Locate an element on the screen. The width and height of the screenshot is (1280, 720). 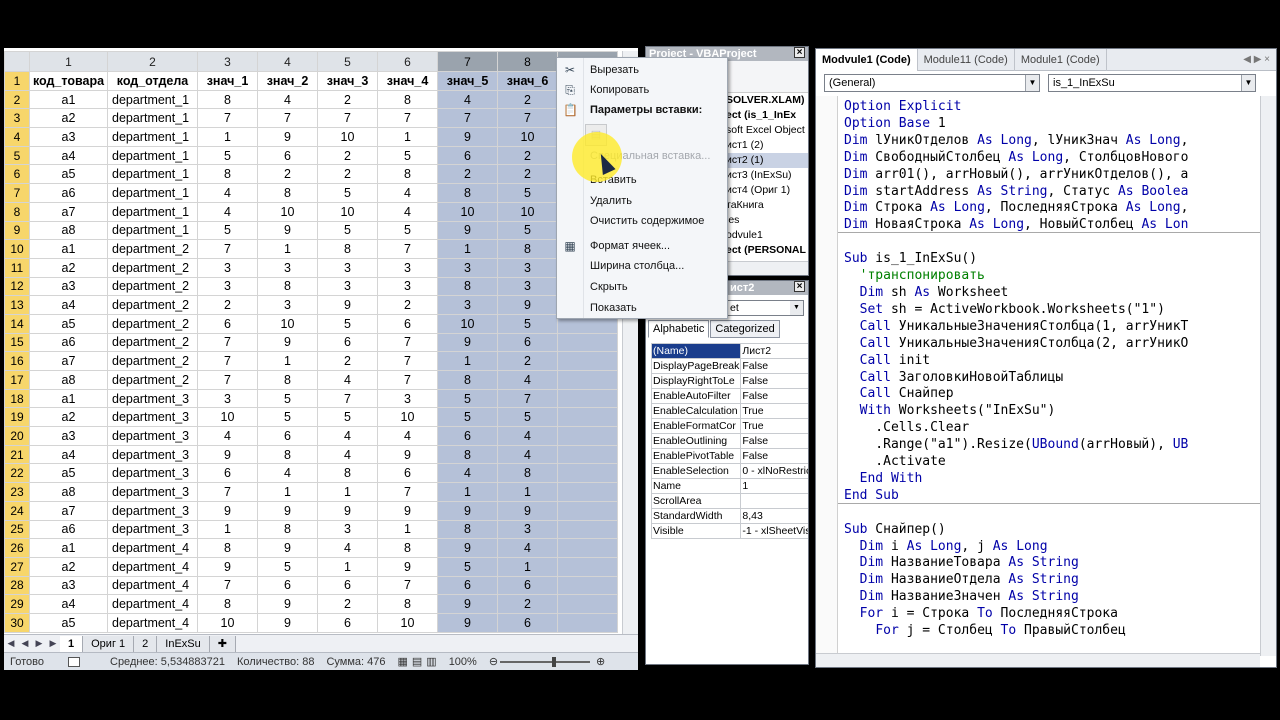
sheet-tab-1: 1 is located at coordinates (72, 643).